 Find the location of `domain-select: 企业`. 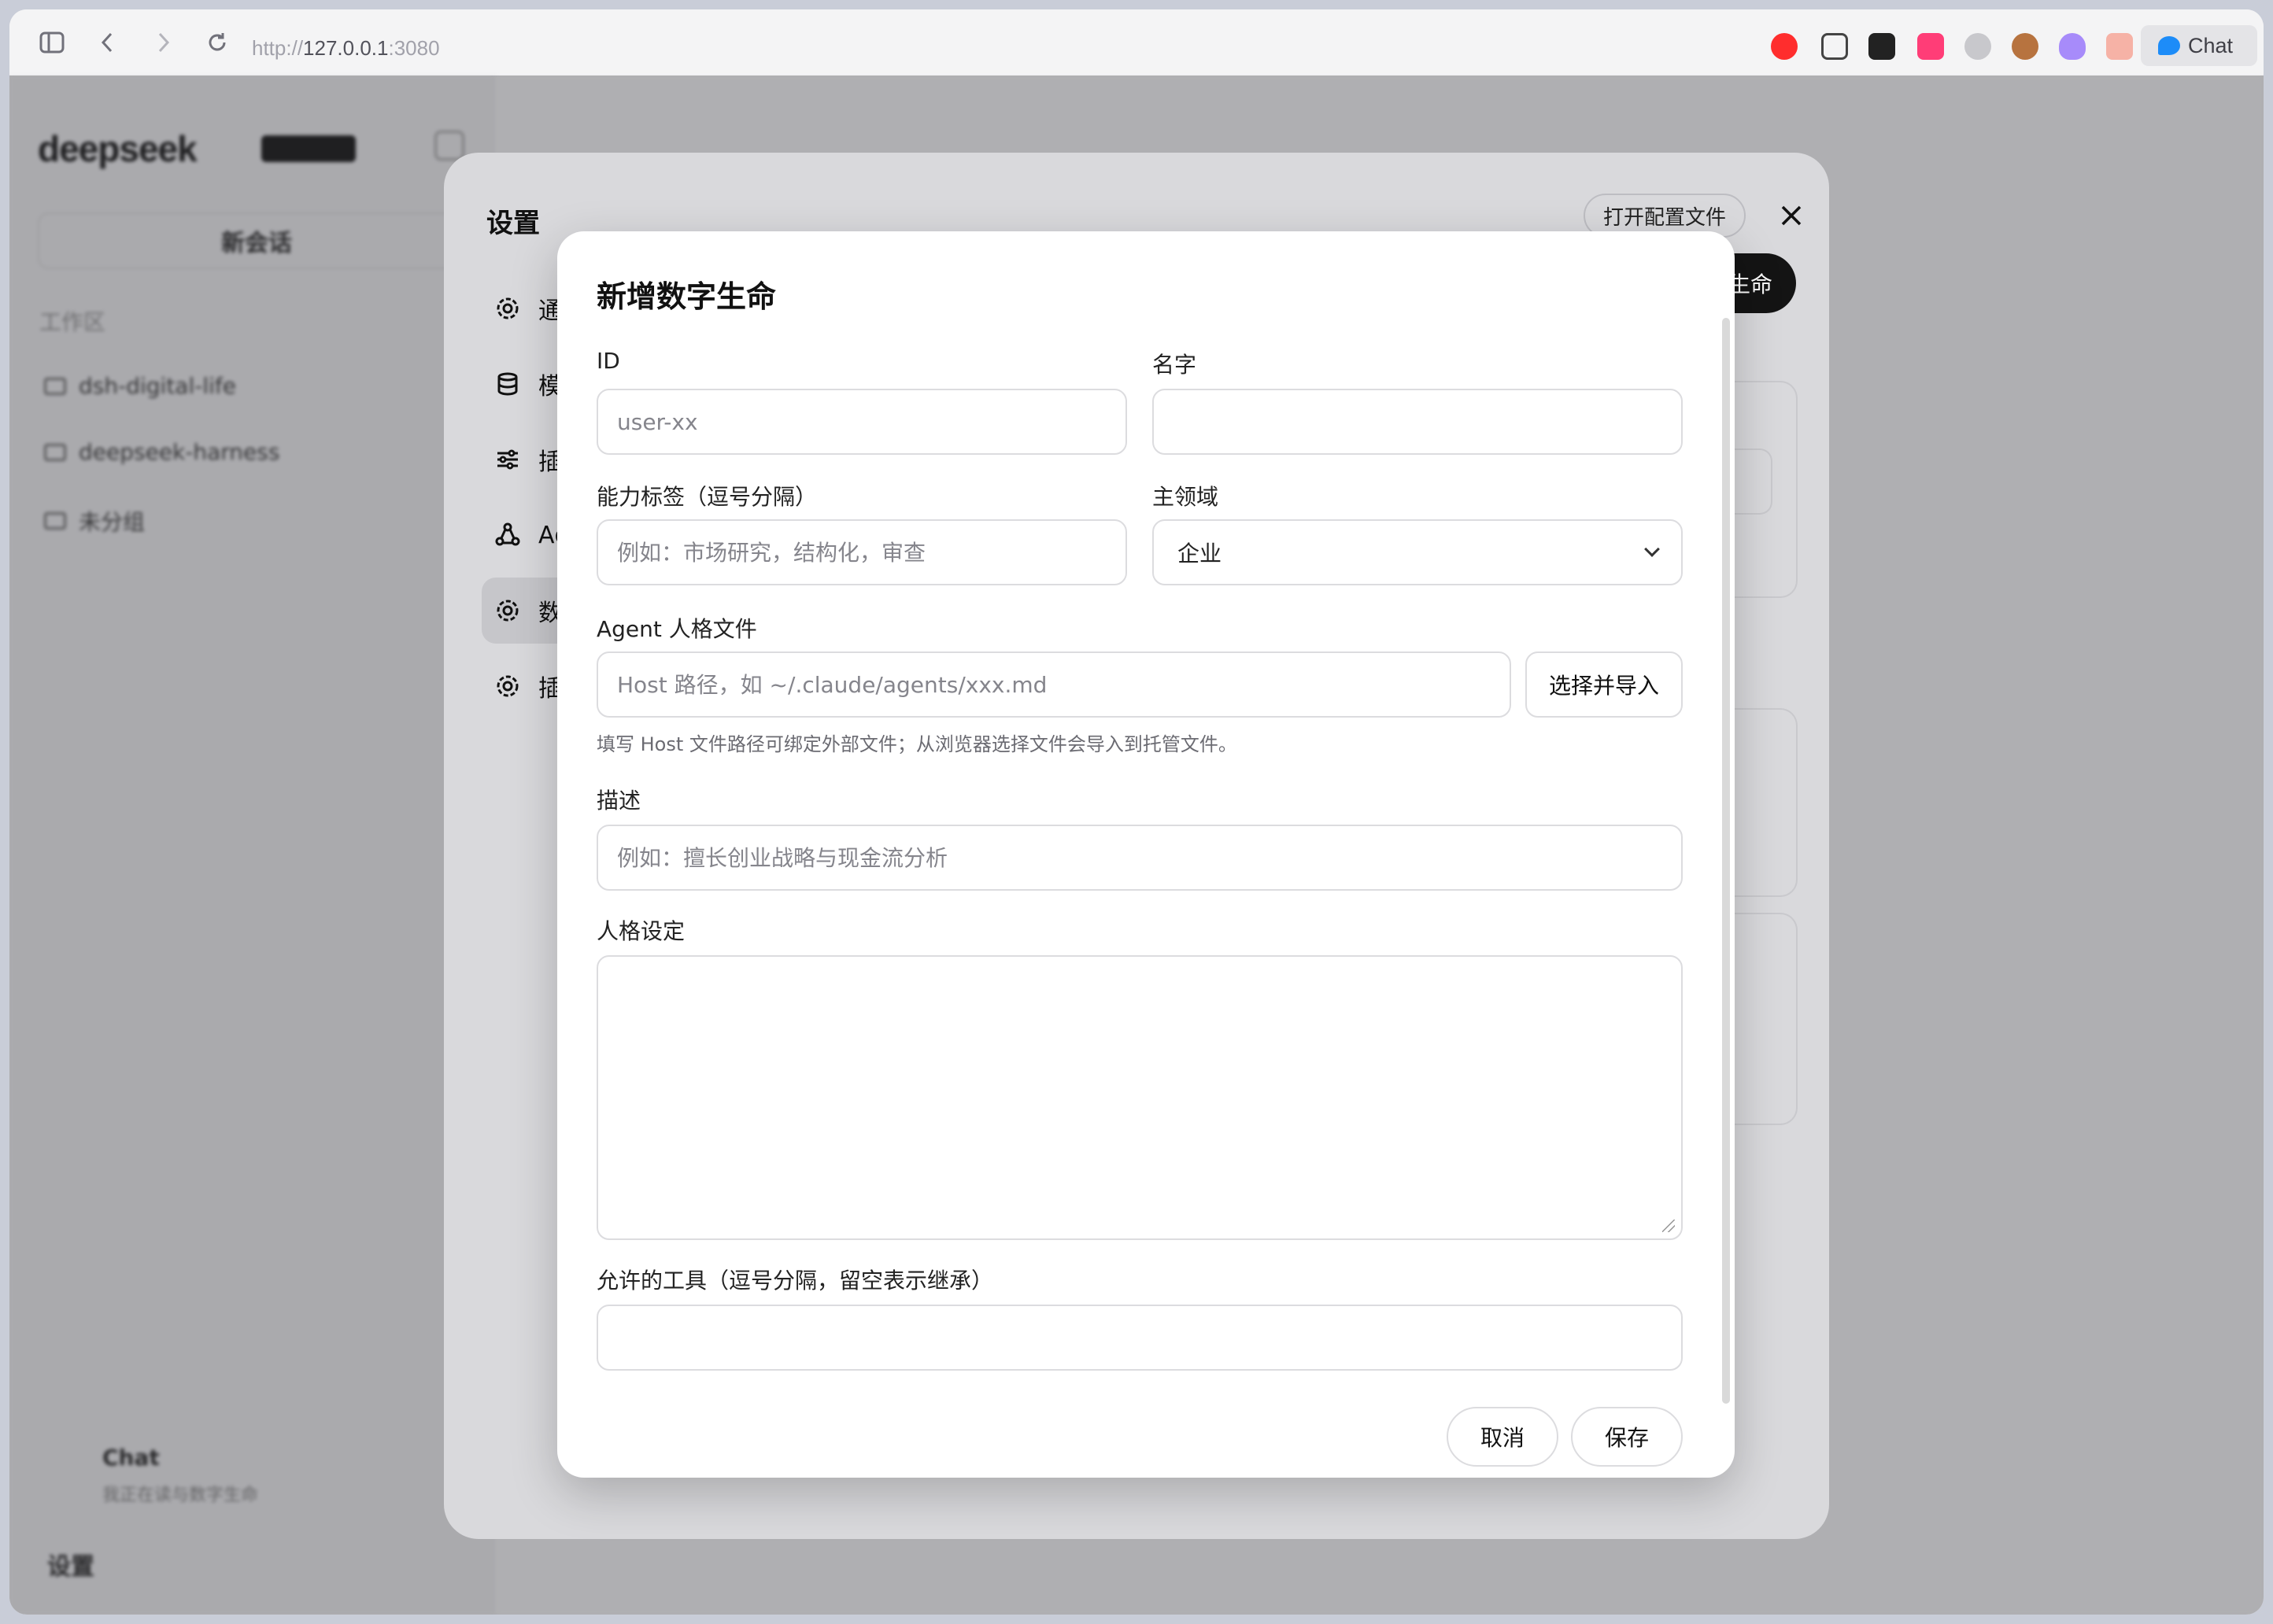

domain-select: 企业 is located at coordinates (1417, 552).